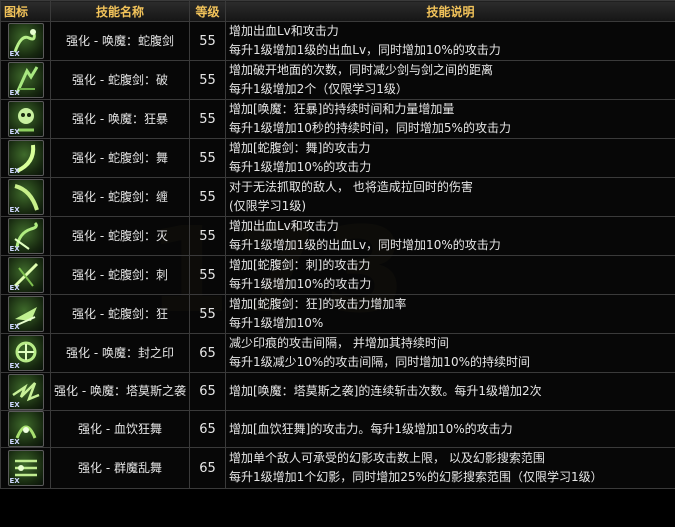  Describe the element at coordinates (120, 11) in the screenshot. I see `header-skill-name: 技能名称` at that location.